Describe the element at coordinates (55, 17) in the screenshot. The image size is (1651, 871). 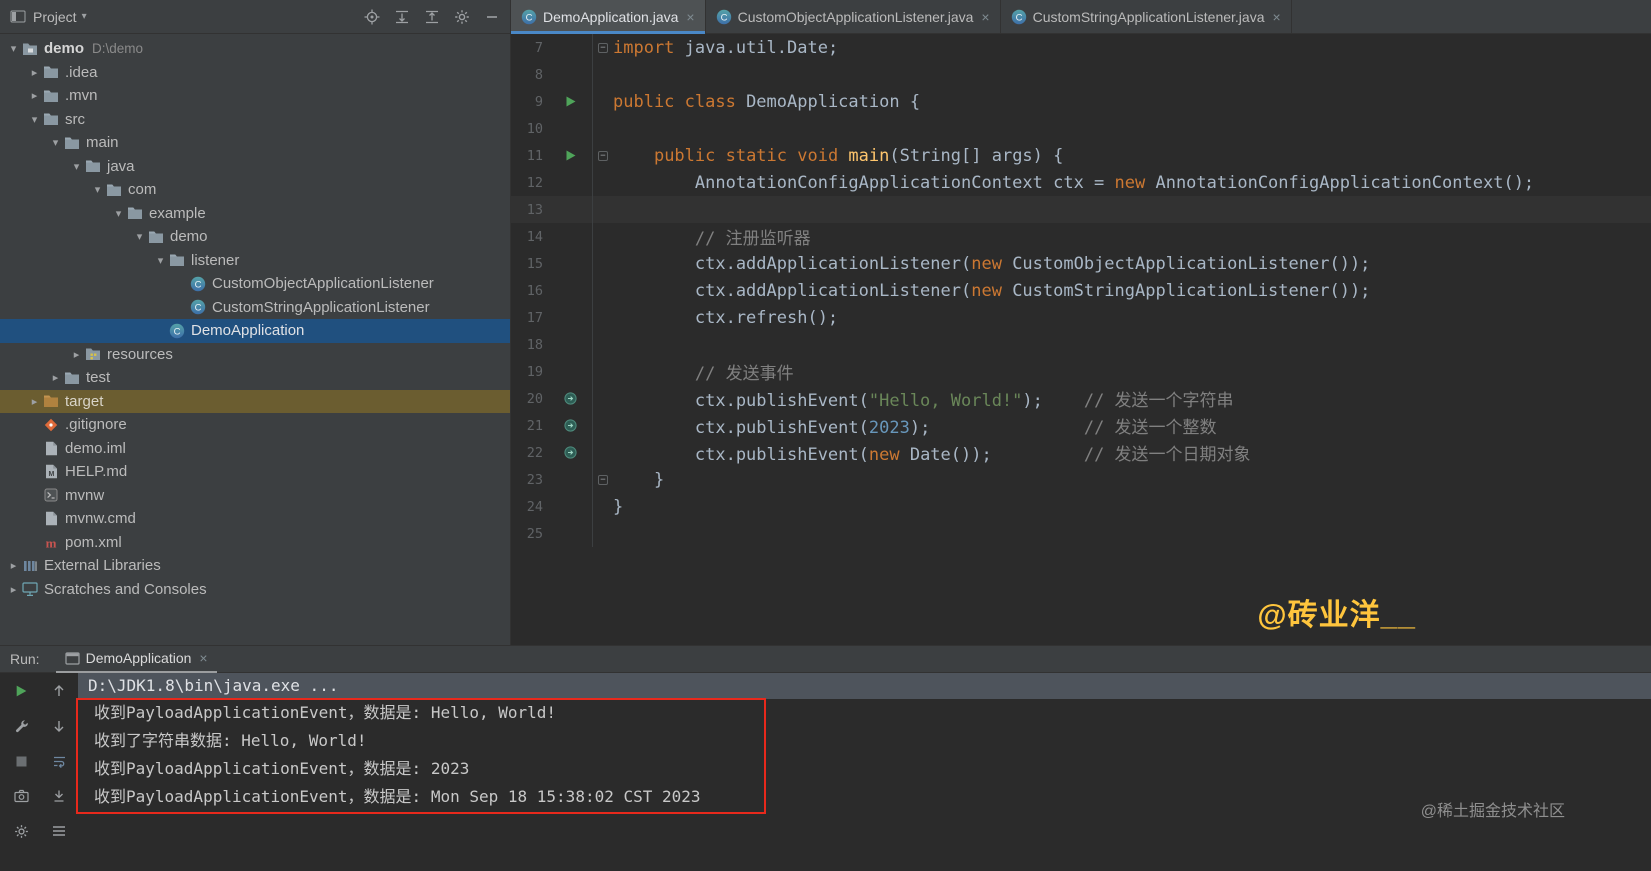
I see `project-panel-title: Project` at that location.